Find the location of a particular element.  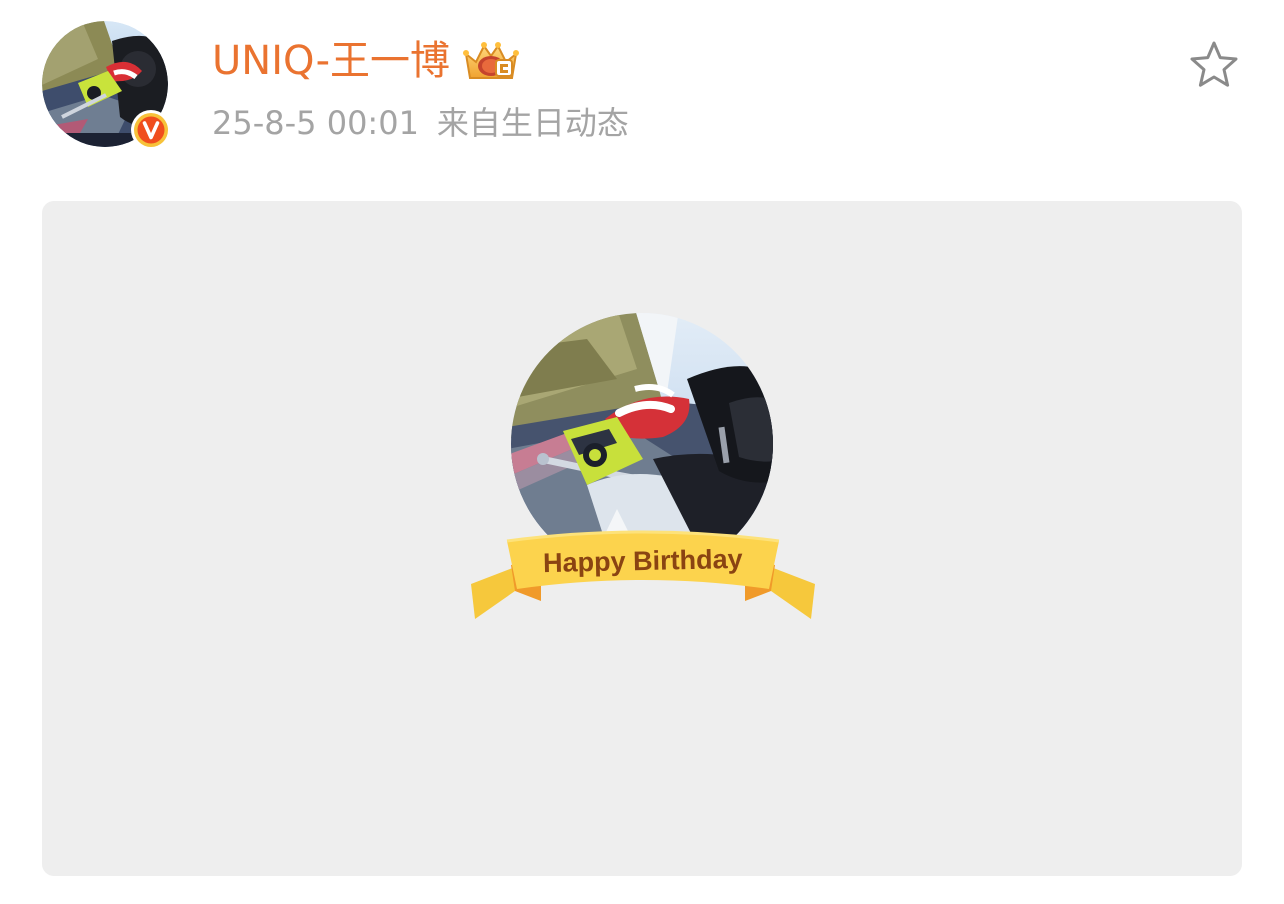

birthday-badge: Happy Birthday is located at coordinates (643, 466).